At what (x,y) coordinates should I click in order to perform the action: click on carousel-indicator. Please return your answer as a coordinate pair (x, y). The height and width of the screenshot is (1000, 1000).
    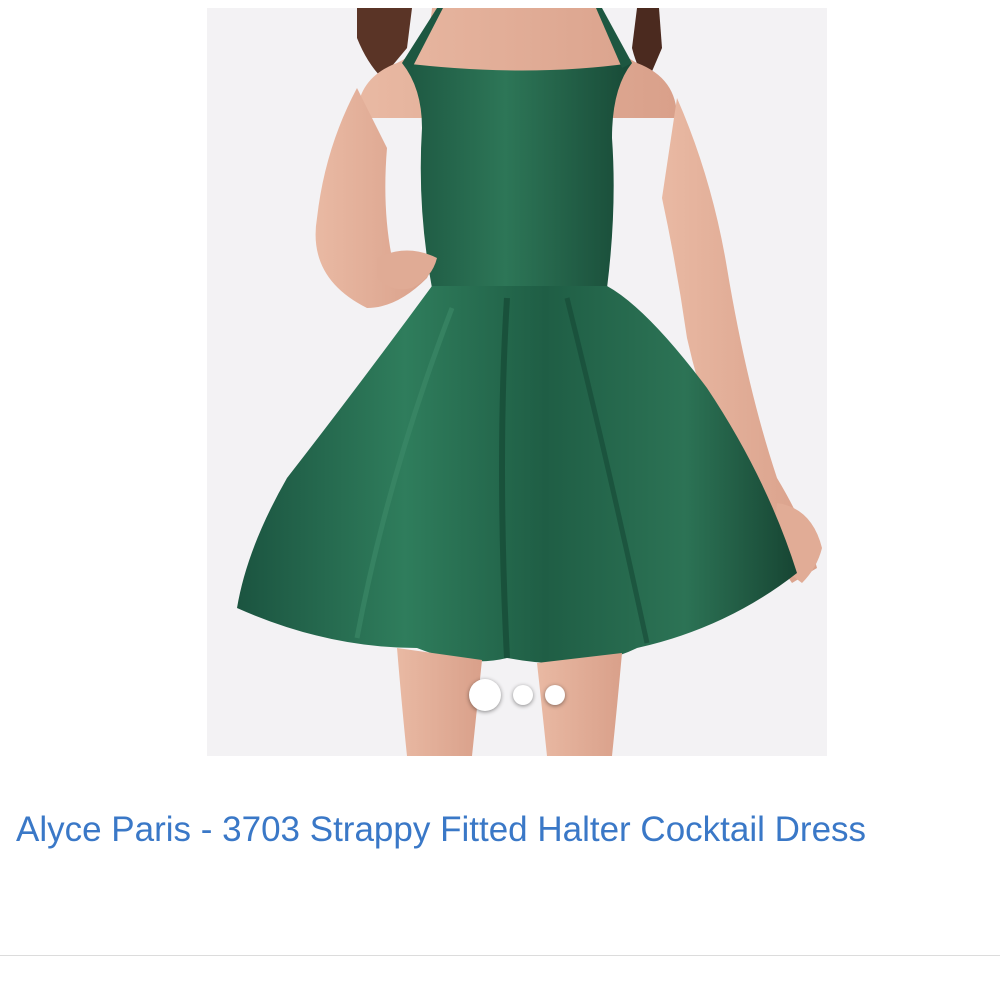
    Looking at the image, I should click on (517, 695).